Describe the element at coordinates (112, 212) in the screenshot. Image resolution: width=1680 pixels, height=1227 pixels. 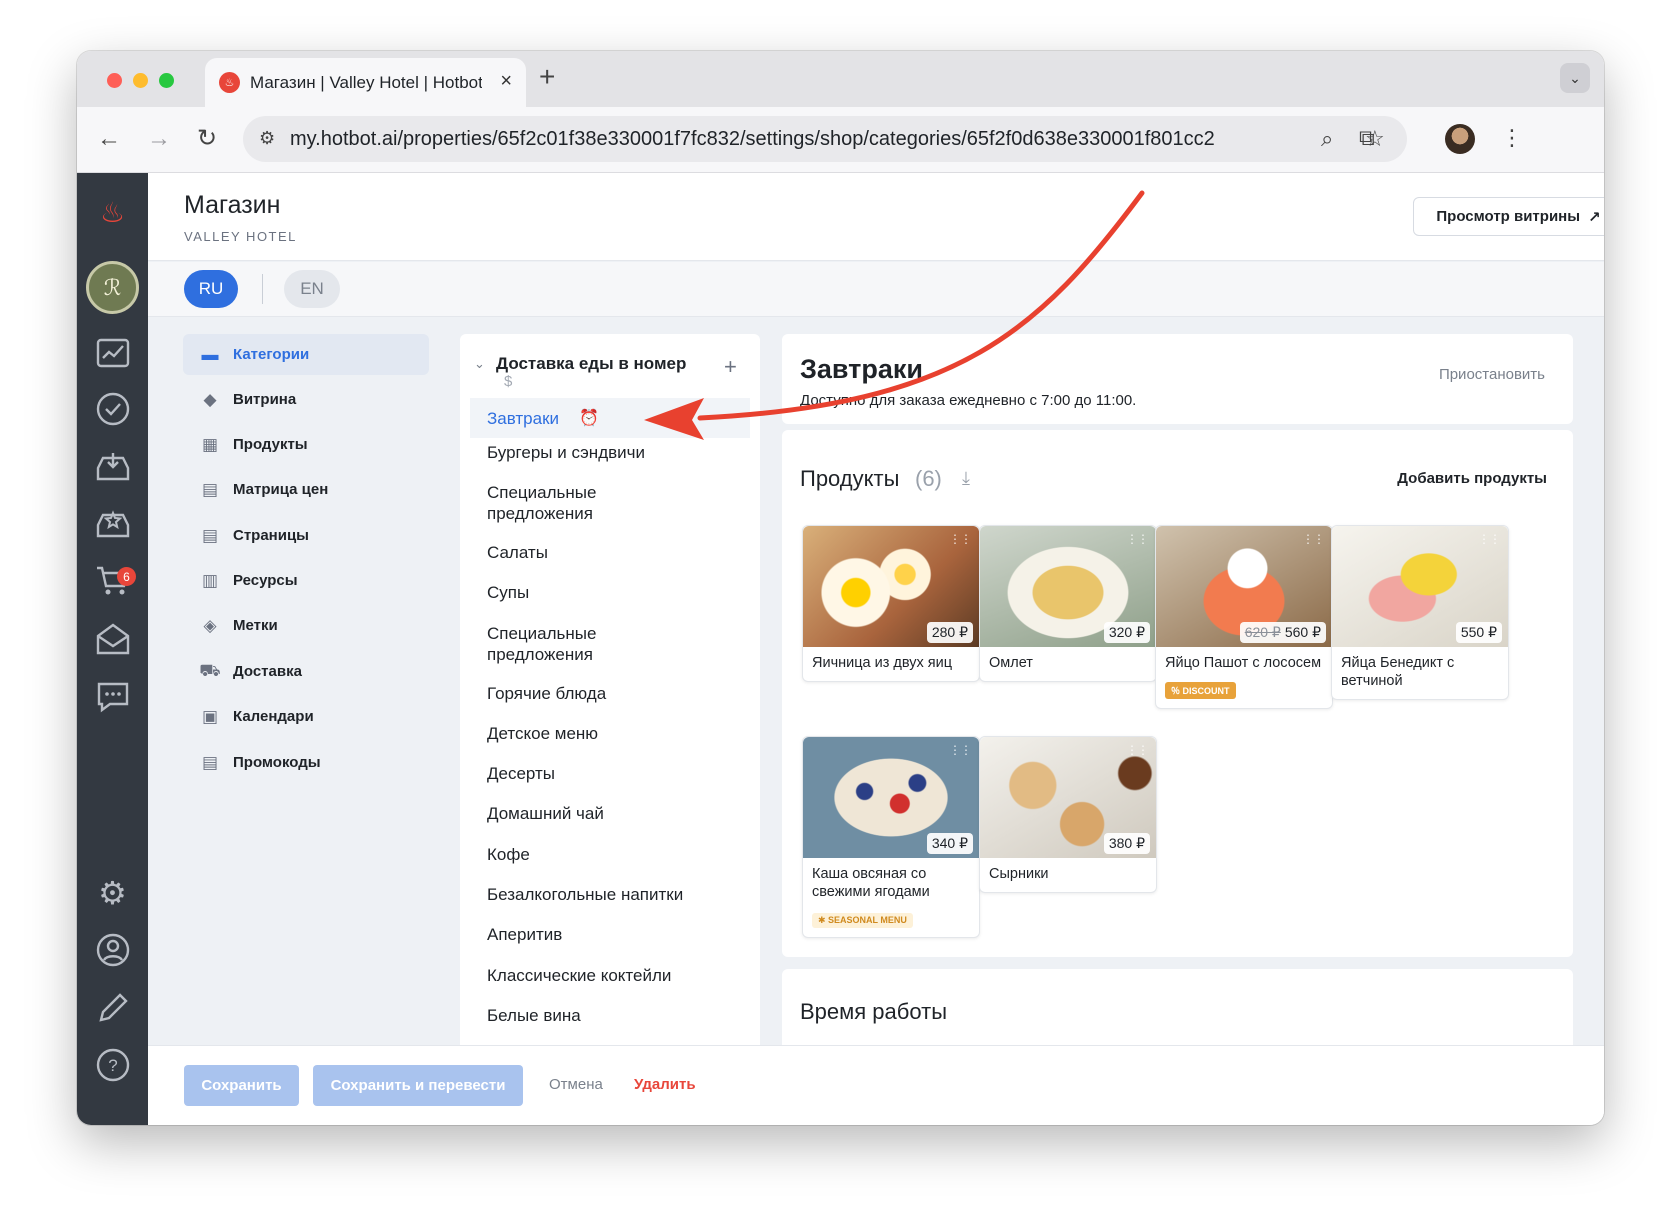
I see `flame-logo-icon: ♨` at that location.